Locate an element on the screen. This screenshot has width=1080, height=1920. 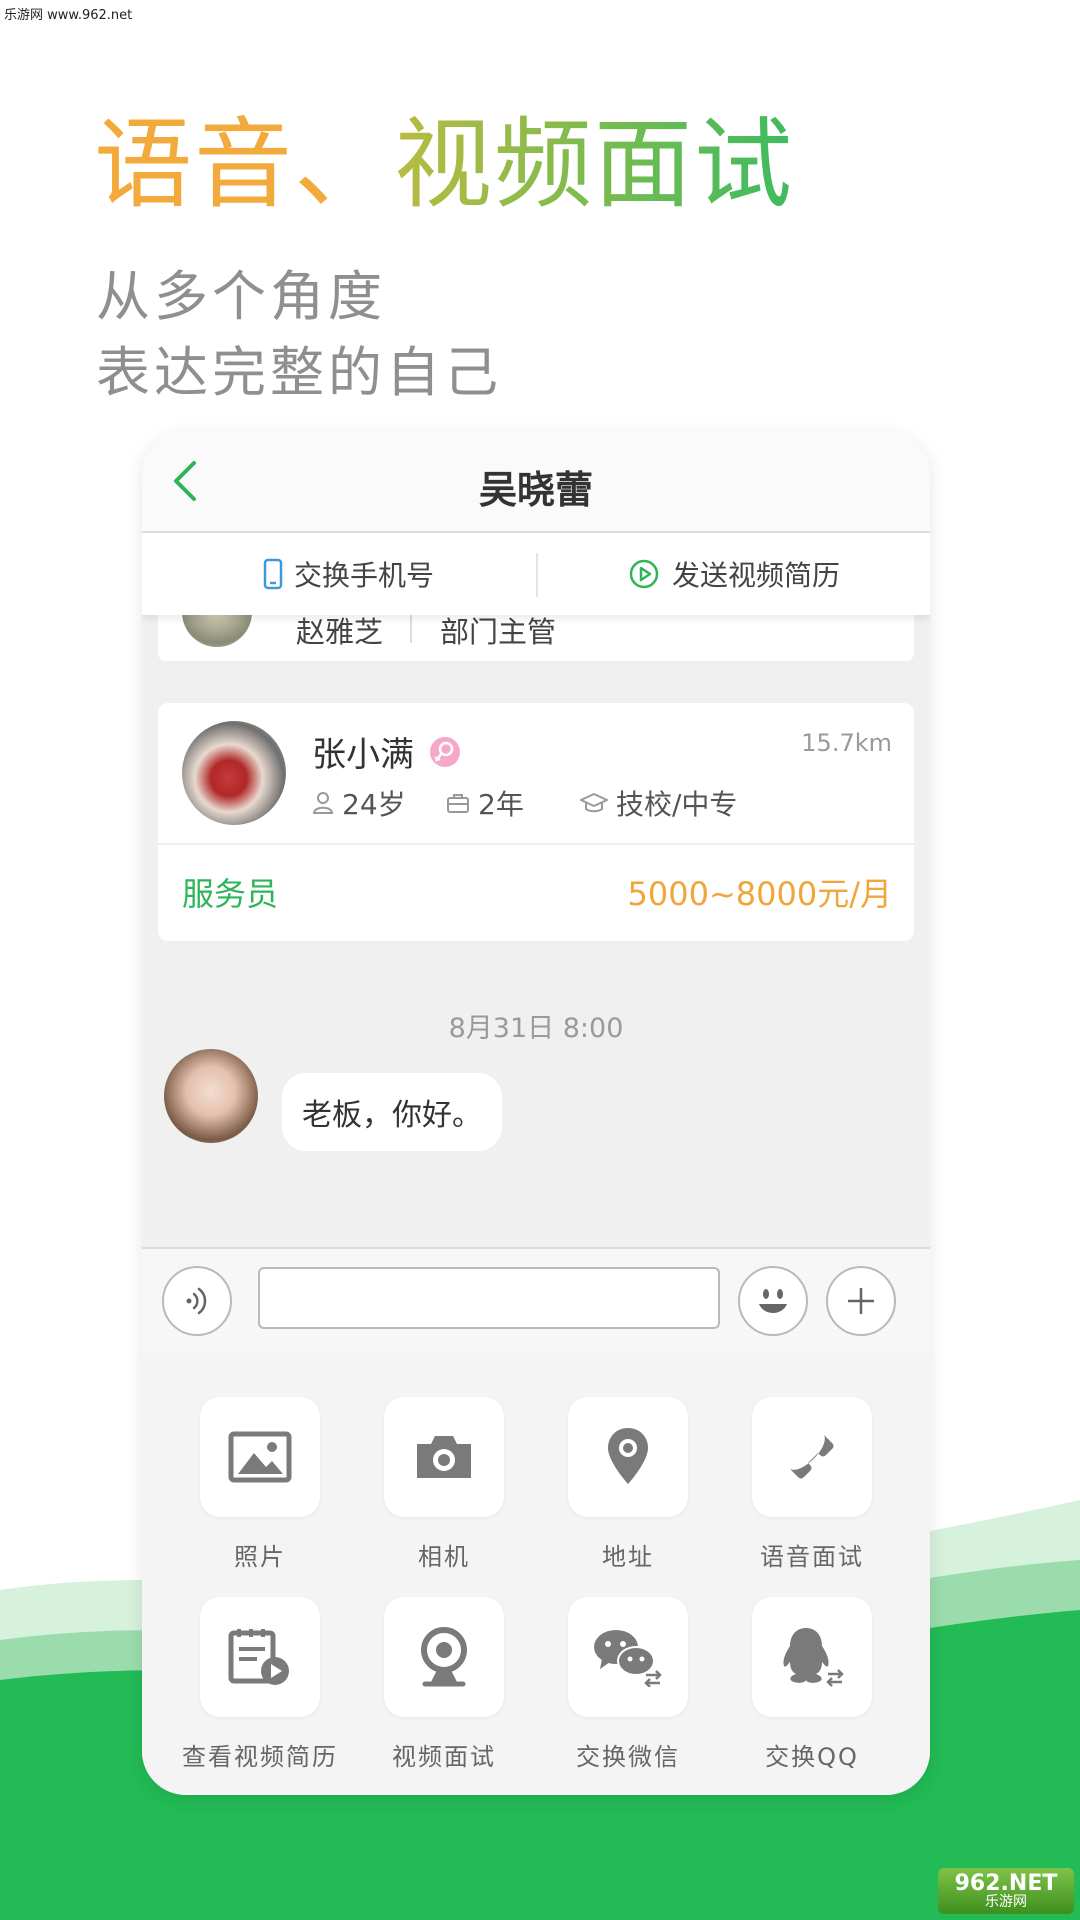
distance: 15.7km is located at coordinates (846, 743).